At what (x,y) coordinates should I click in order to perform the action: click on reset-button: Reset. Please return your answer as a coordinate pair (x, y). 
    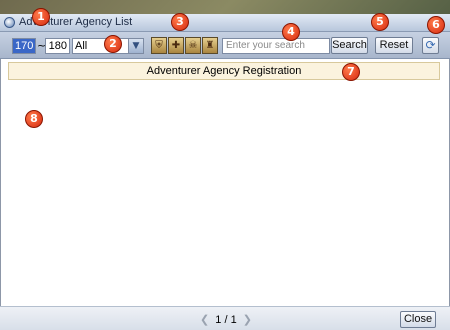
    Looking at the image, I should click on (394, 45).